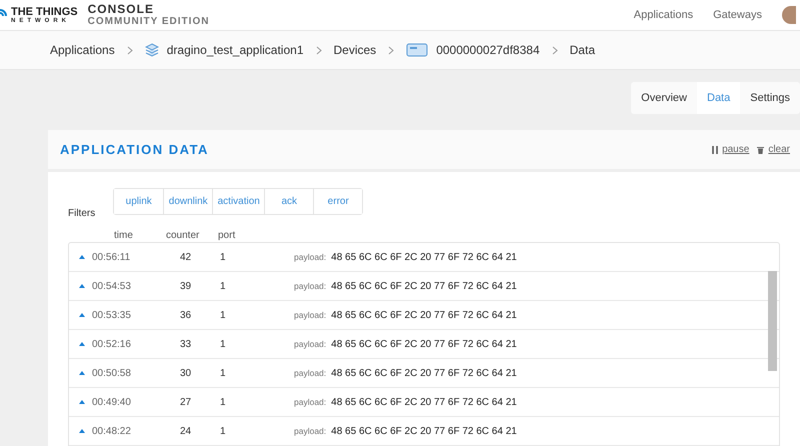 The image size is (800, 446). I want to click on tab: Overview, so click(664, 98).